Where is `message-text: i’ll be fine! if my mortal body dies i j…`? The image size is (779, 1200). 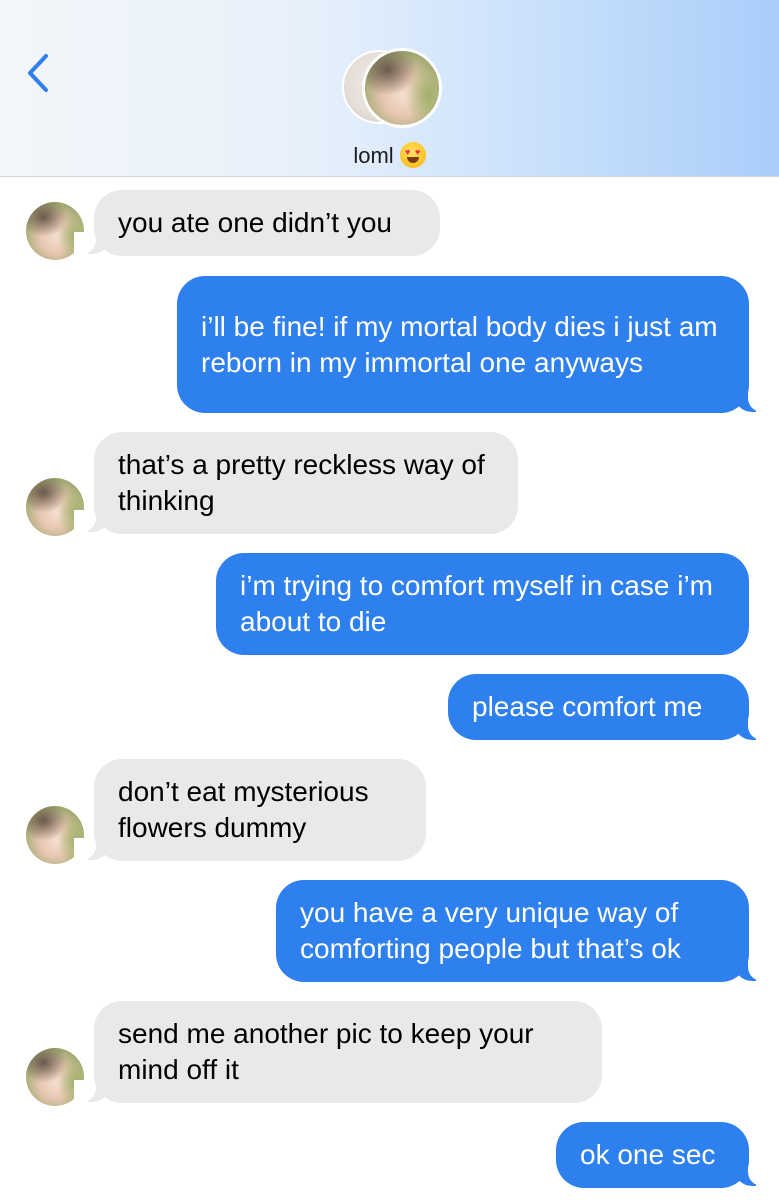
message-text: i’ll be fine! if my mortal body dies i j… is located at coordinates (459, 344).